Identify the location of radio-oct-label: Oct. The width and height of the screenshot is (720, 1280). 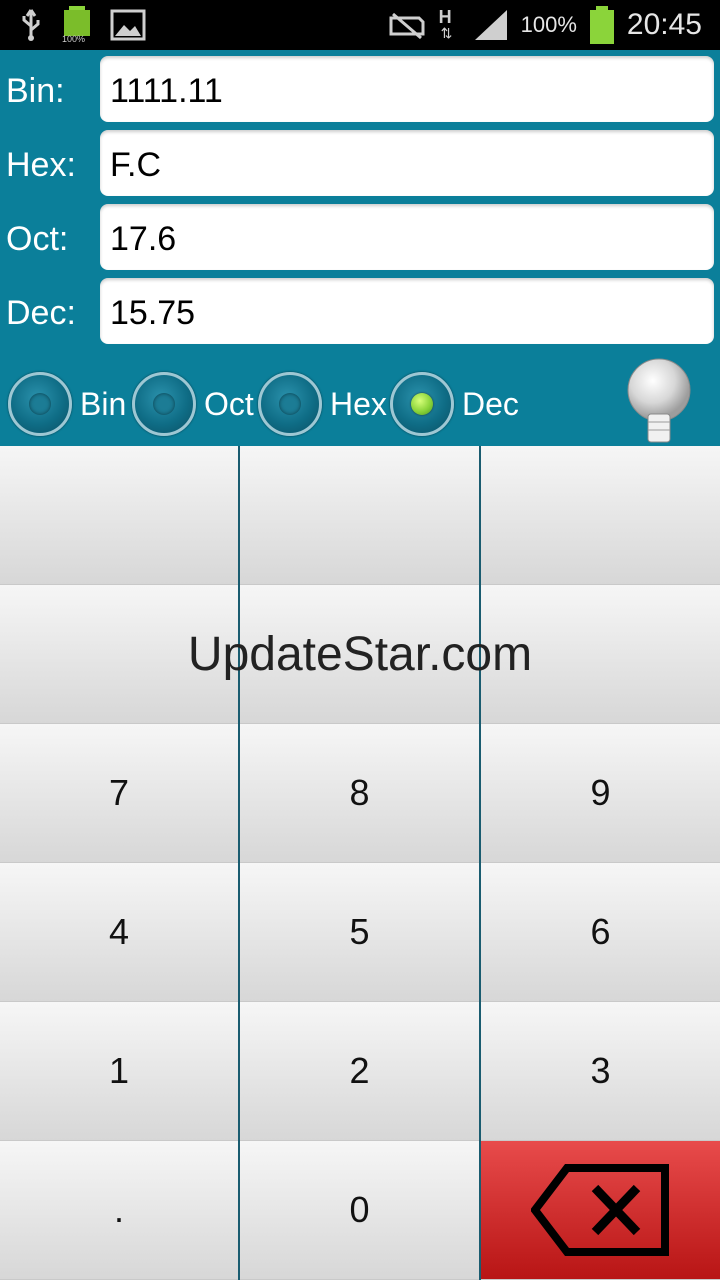
(229, 403).